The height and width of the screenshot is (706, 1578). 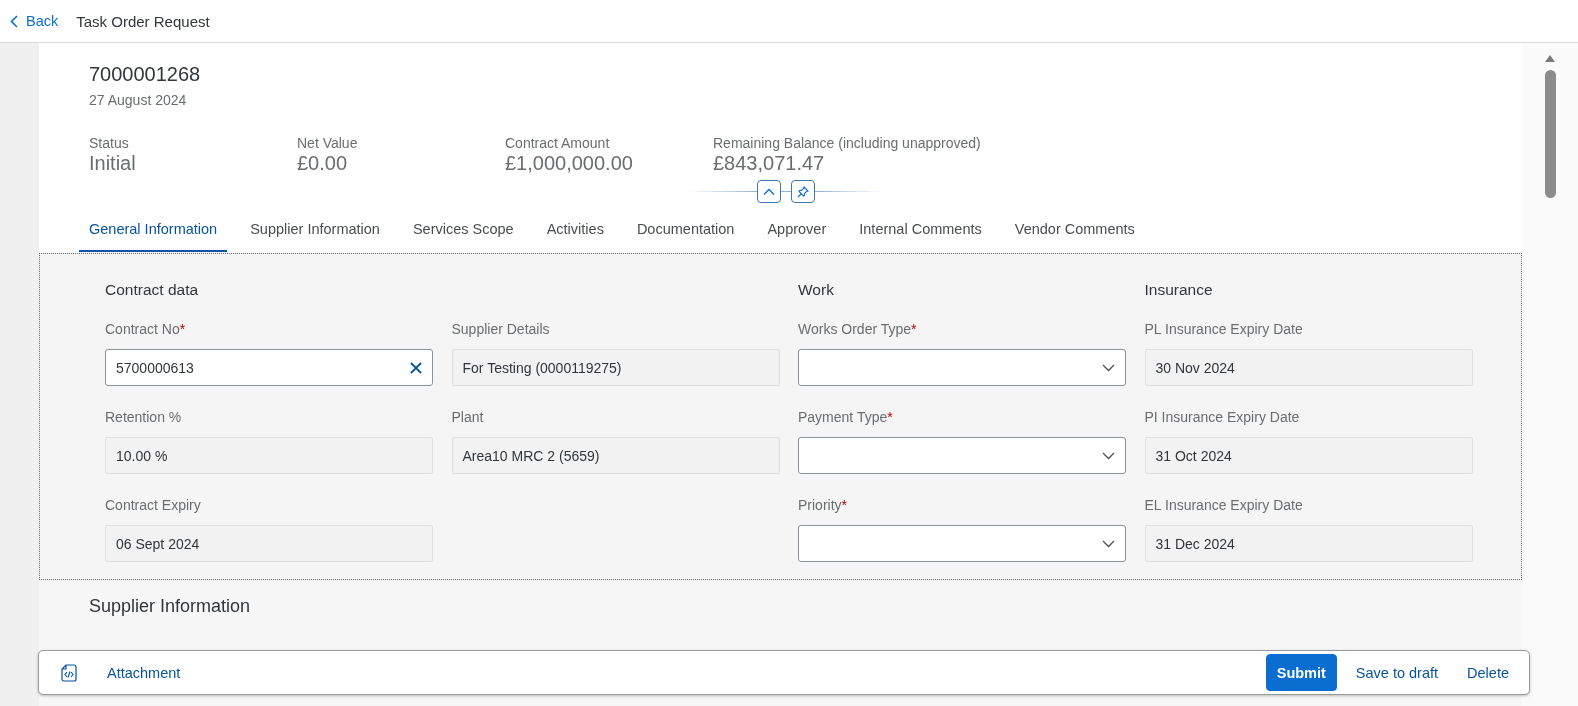 I want to click on field-label: Plant, so click(x=467, y=418).